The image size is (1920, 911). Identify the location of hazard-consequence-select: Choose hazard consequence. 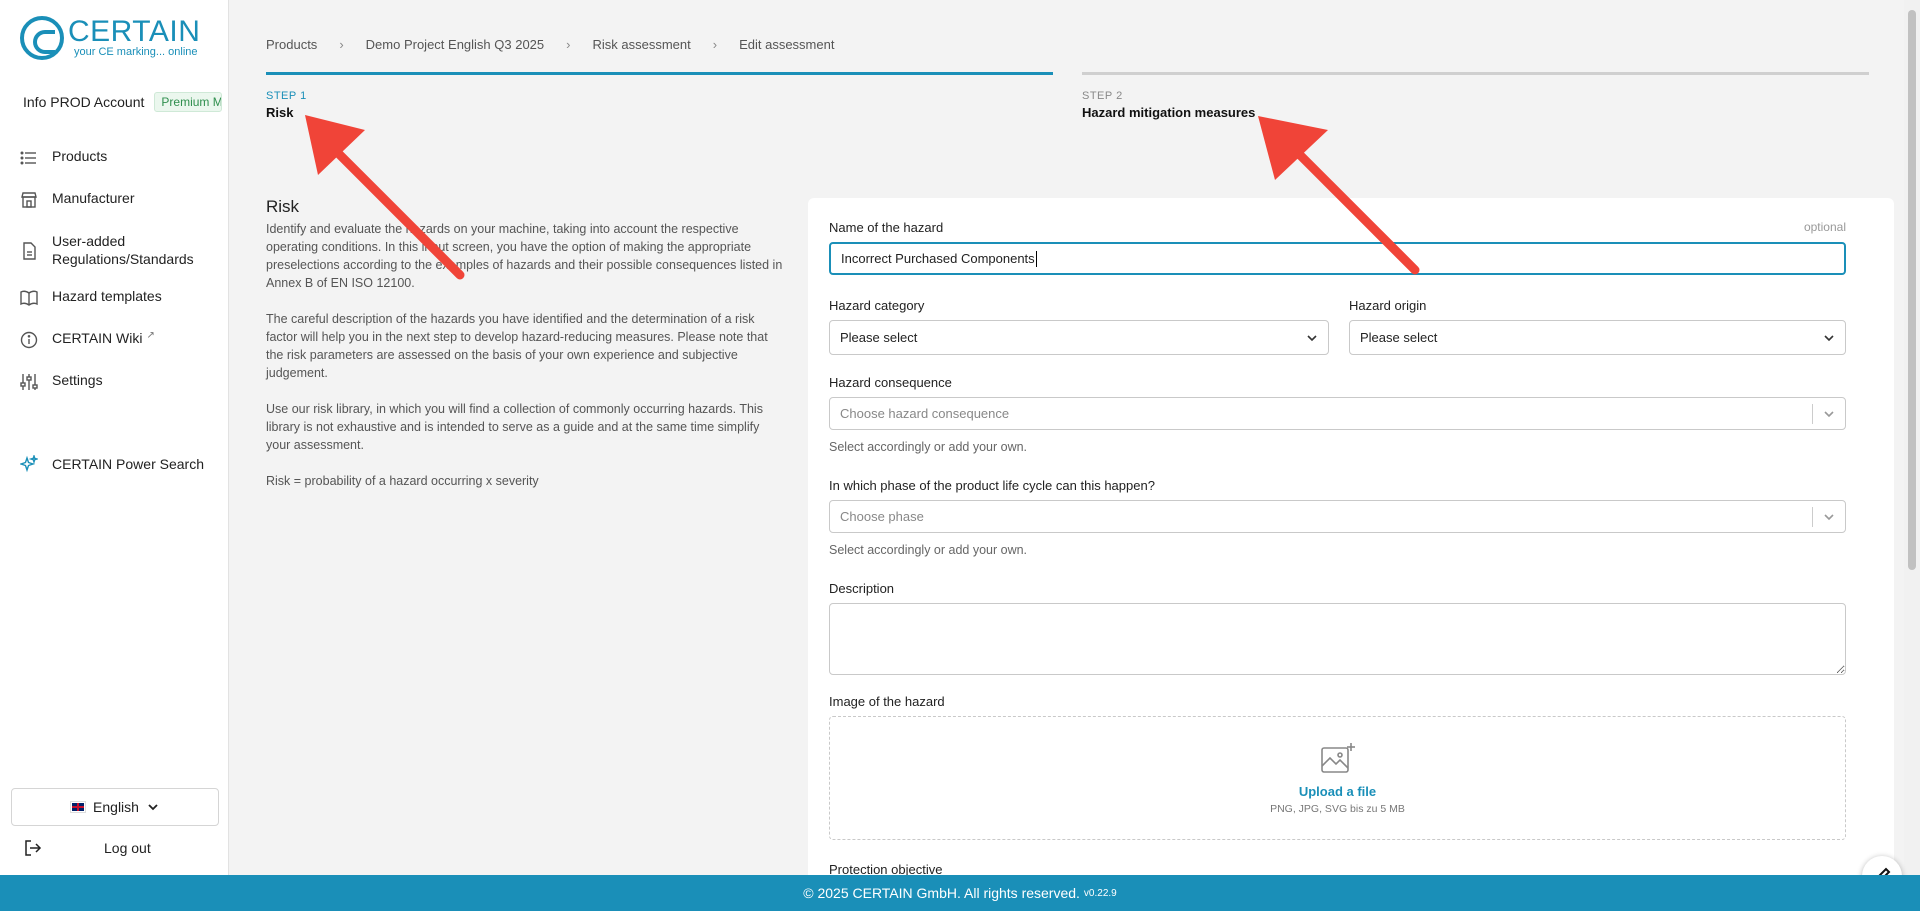
(1337, 413).